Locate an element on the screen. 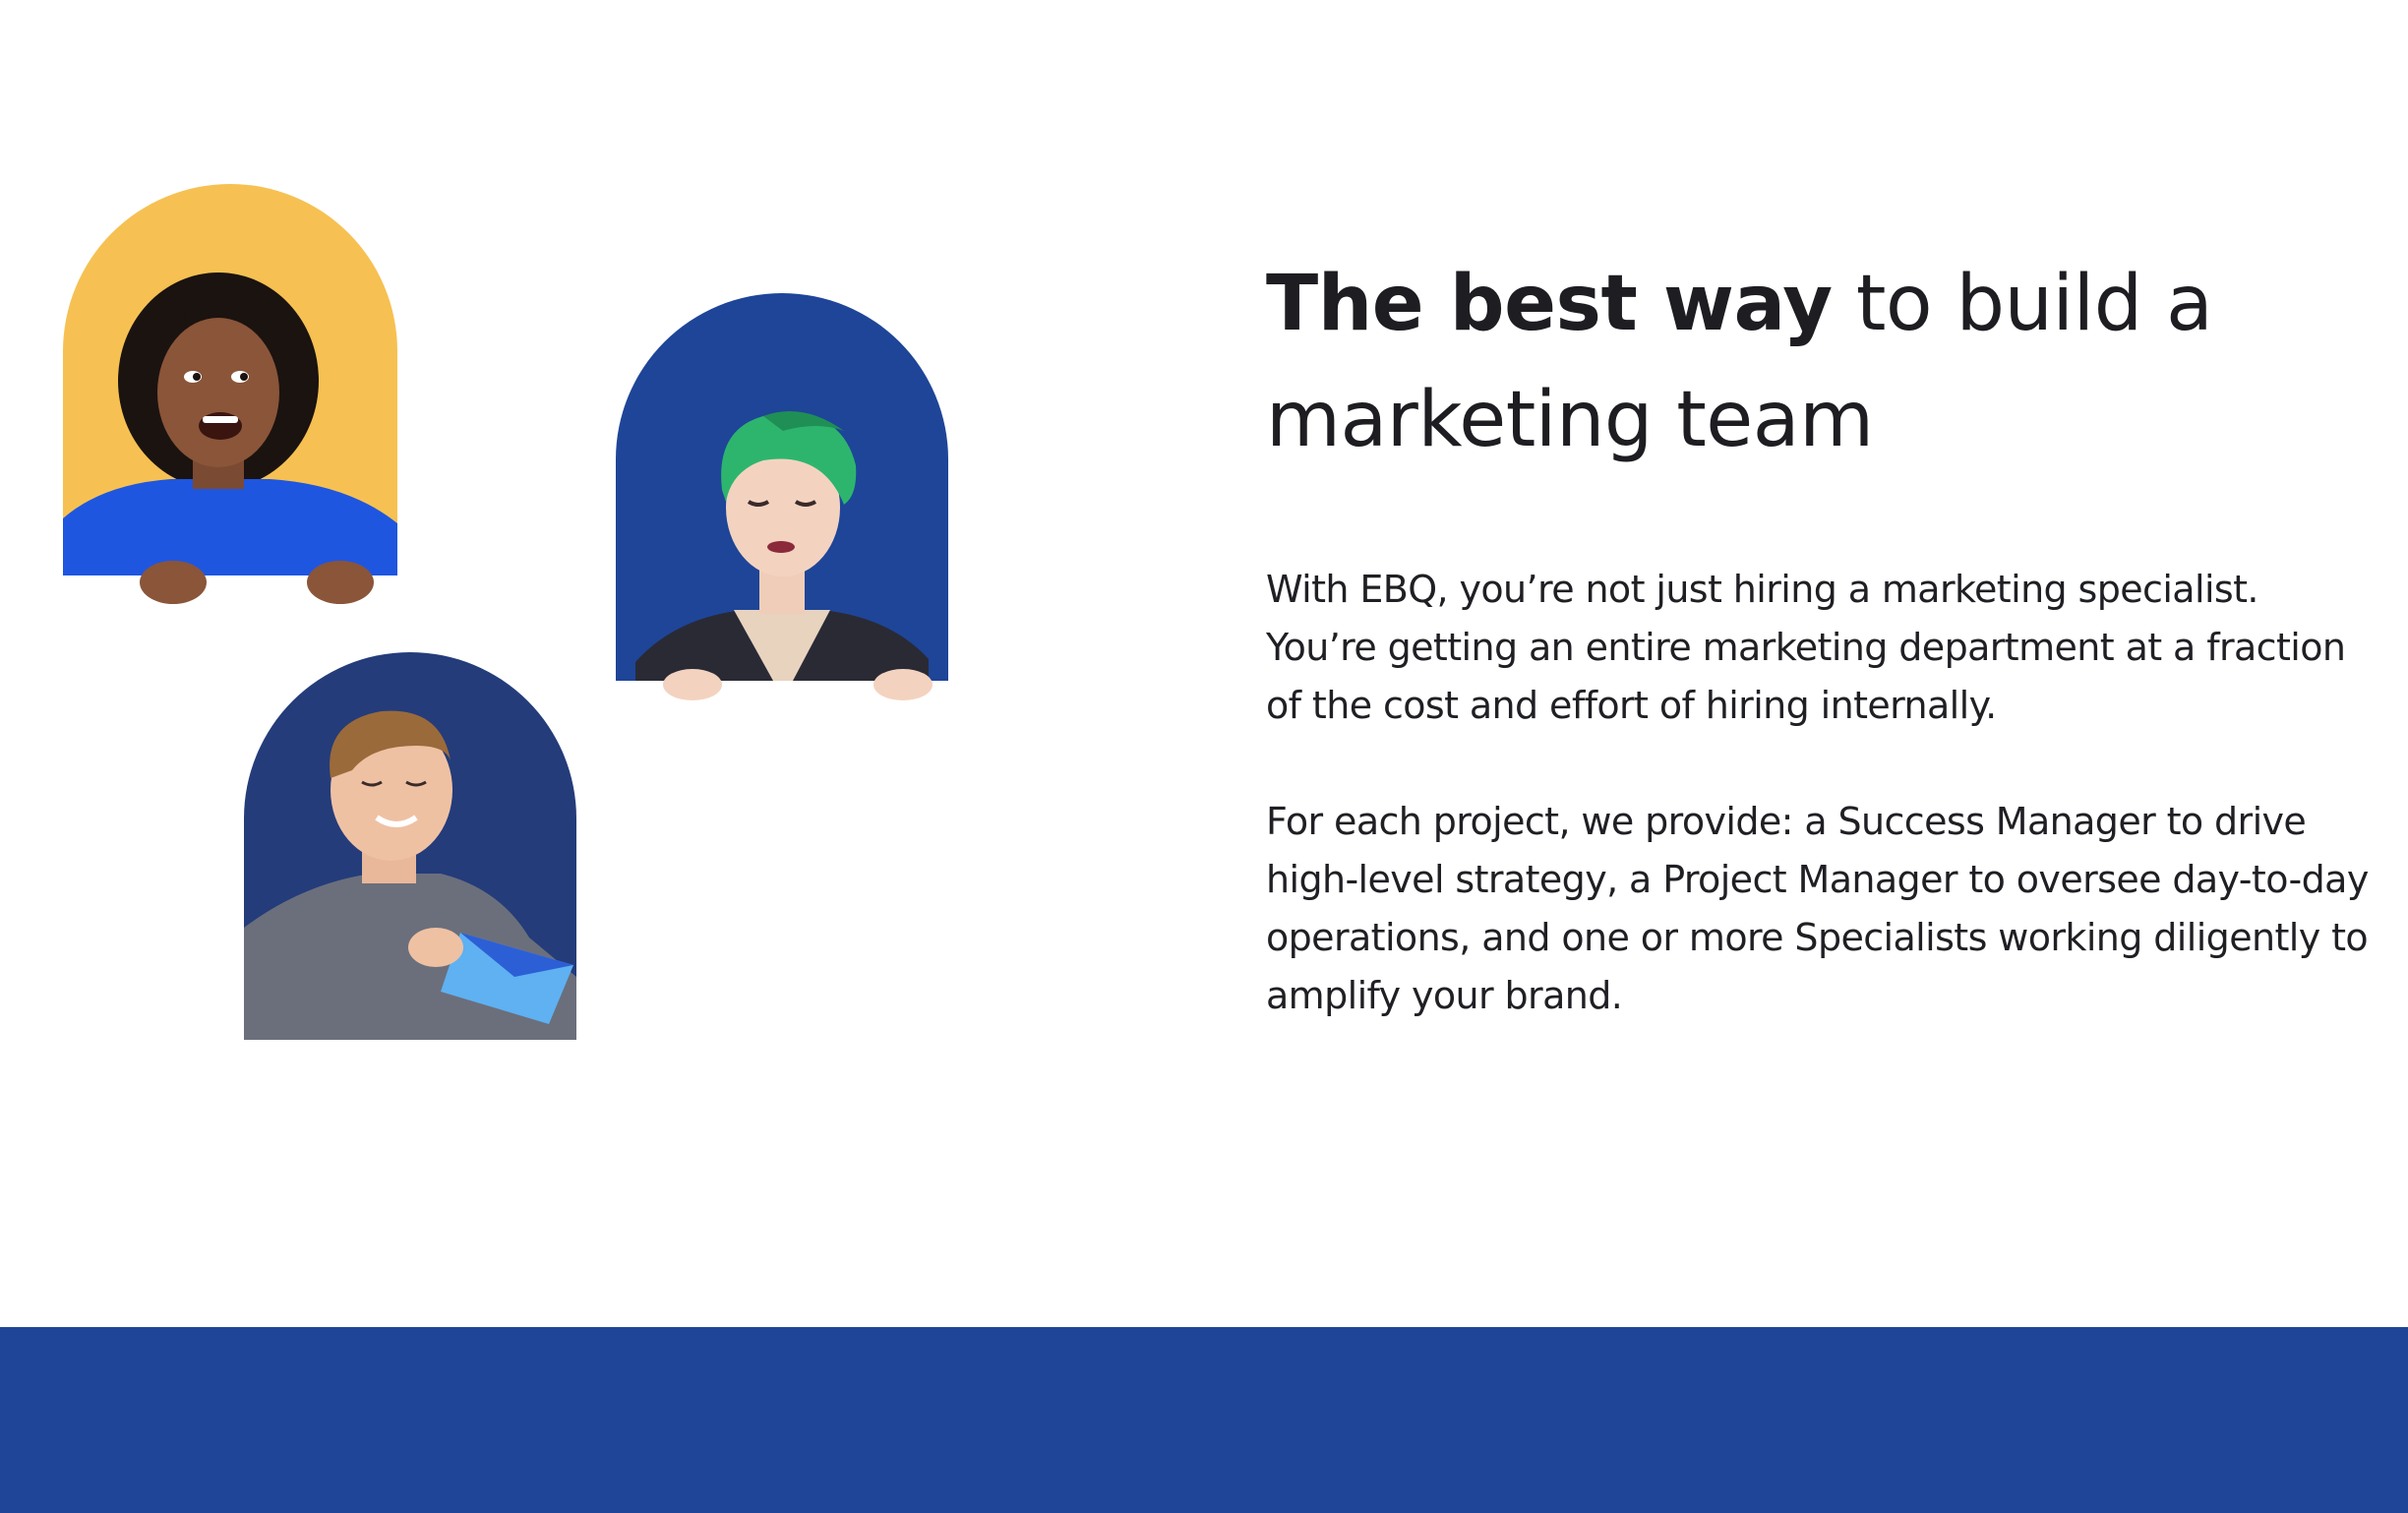 The image size is (2408, 1513). portrait-card-man is located at coordinates (410, 846).